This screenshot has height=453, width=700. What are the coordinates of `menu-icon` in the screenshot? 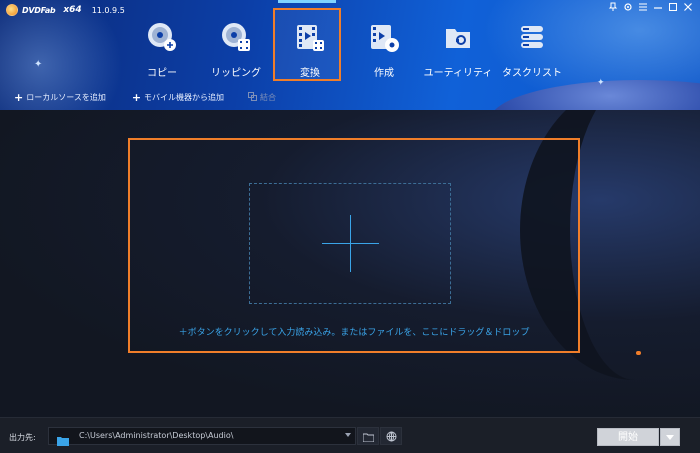 It's located at (643, 9).